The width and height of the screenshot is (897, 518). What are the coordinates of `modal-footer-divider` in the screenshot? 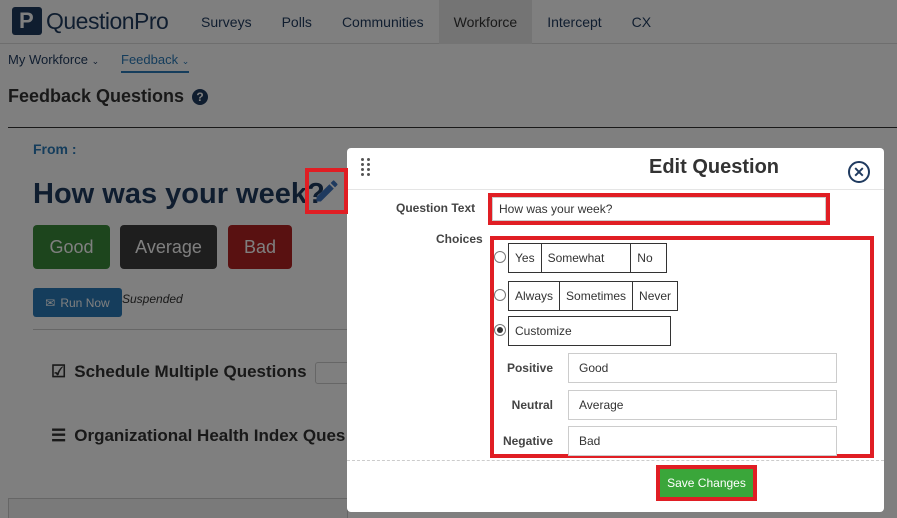 It's located at (615, 460).